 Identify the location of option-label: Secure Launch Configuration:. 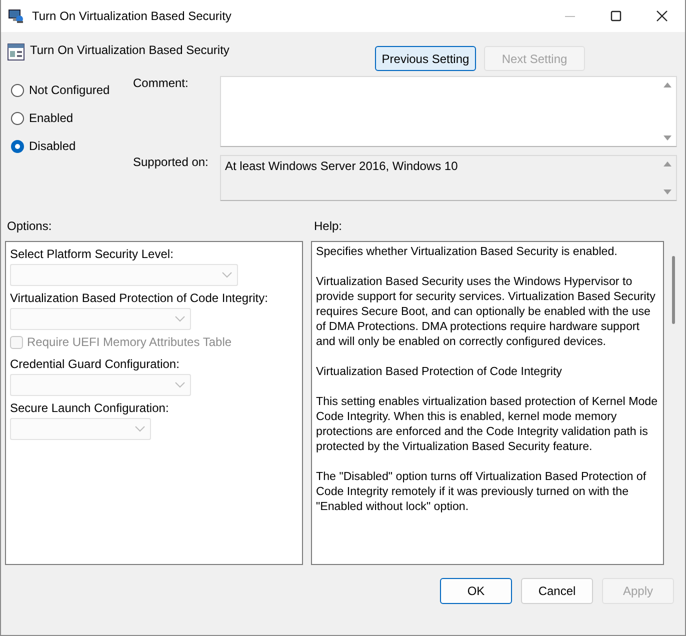
(90, 409).